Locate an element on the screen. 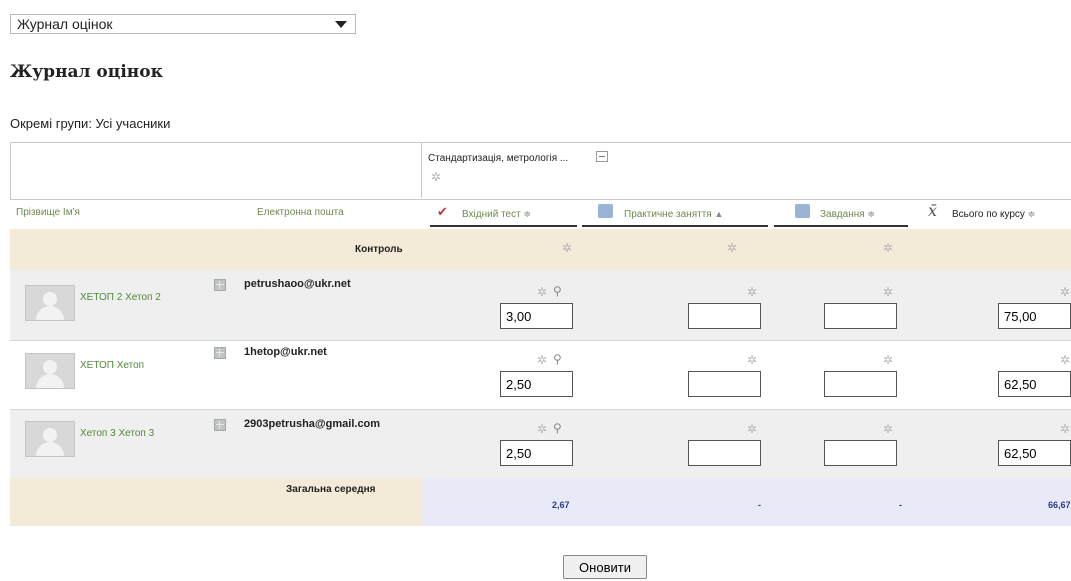 The height and width of the screenshot is (581, 1071). refresh-button: Оновити is located at coordinates (605, 567).